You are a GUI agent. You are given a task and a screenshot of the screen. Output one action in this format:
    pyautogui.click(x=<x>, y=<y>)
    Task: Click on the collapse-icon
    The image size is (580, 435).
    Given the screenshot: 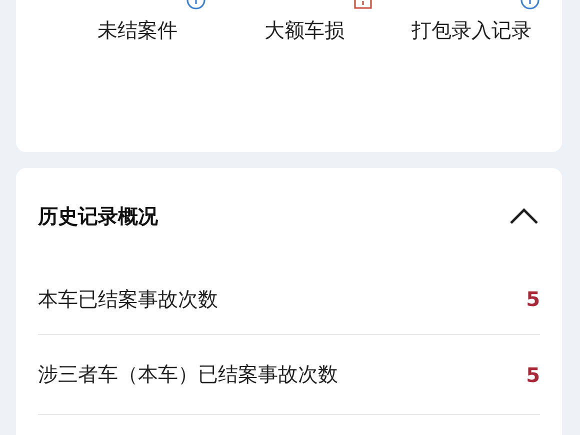 What is the action you would take?
    pyautogui.click(x=524, y=216)
    